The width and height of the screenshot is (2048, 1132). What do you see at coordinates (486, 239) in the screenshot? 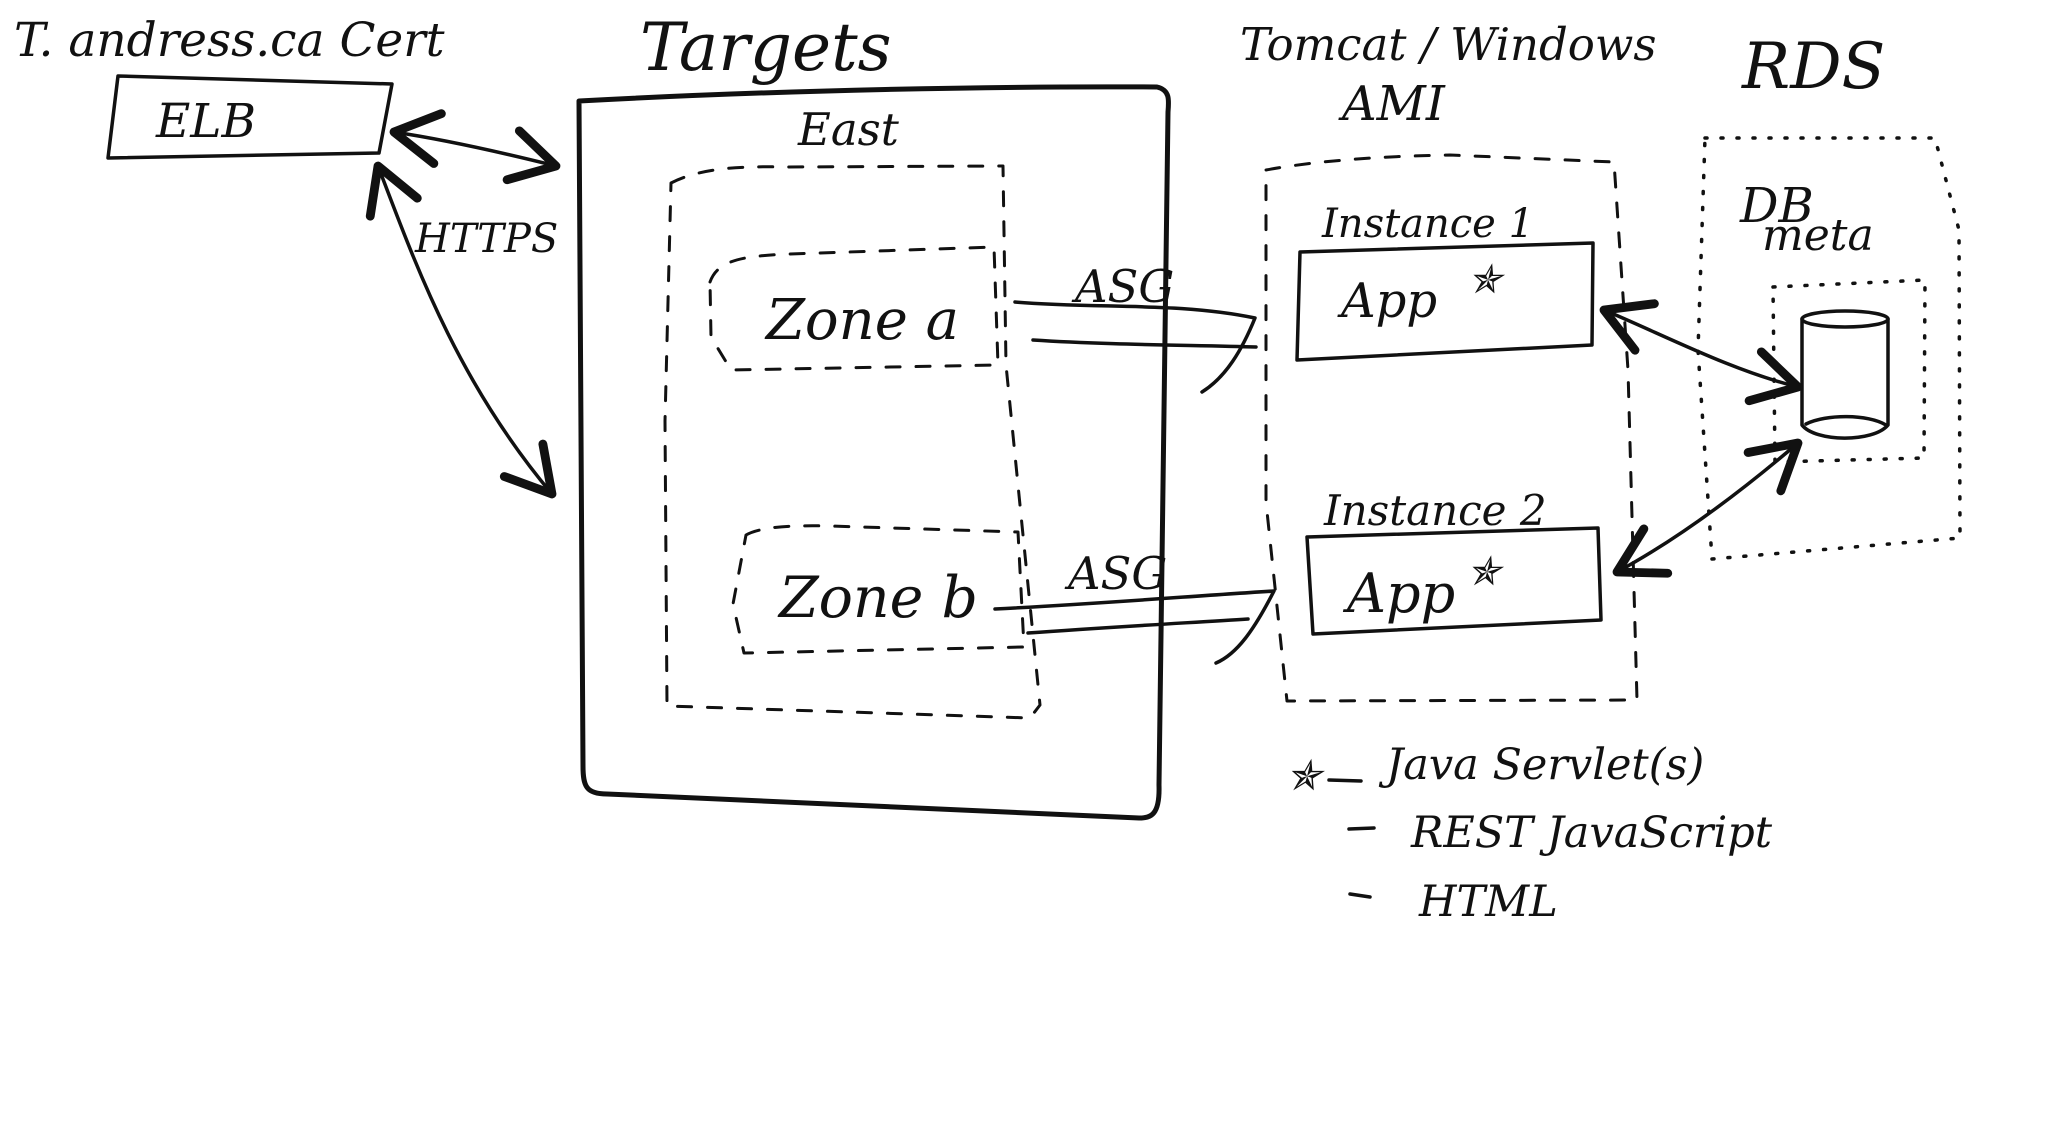
I see `https-label: HTTPS` at bounding box center [486, 239].